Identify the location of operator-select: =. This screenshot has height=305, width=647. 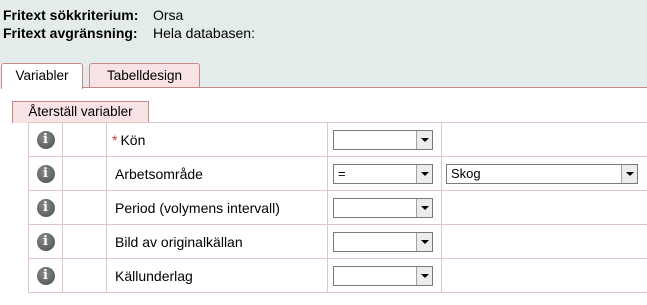
(383, 173).